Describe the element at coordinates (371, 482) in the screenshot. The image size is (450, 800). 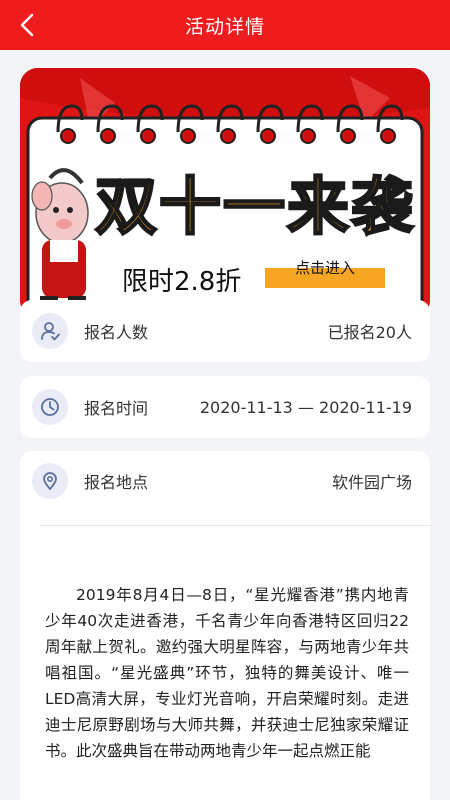
I see `signup-place-value: 软件园广场` at that location.